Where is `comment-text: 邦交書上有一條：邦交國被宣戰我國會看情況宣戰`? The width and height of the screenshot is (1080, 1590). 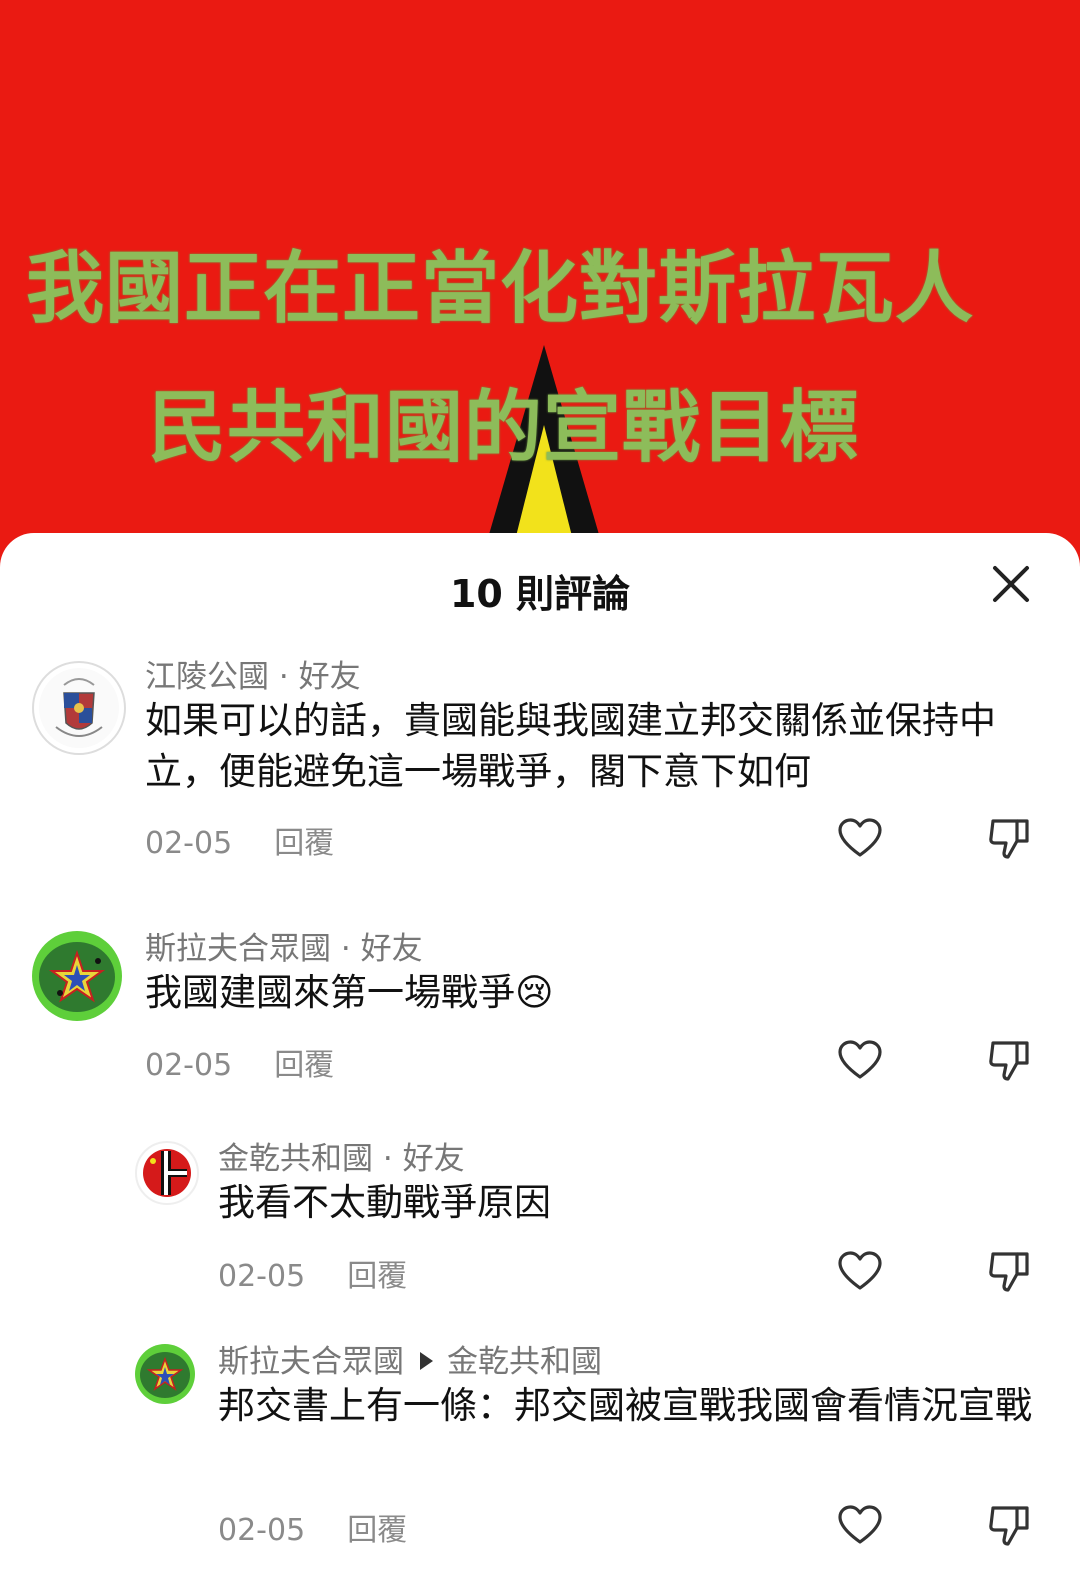 comment-text: 邦交書上有一條：邦交國被宣戰我國會看情況宣戰 is located at coordinates (625, 1405).